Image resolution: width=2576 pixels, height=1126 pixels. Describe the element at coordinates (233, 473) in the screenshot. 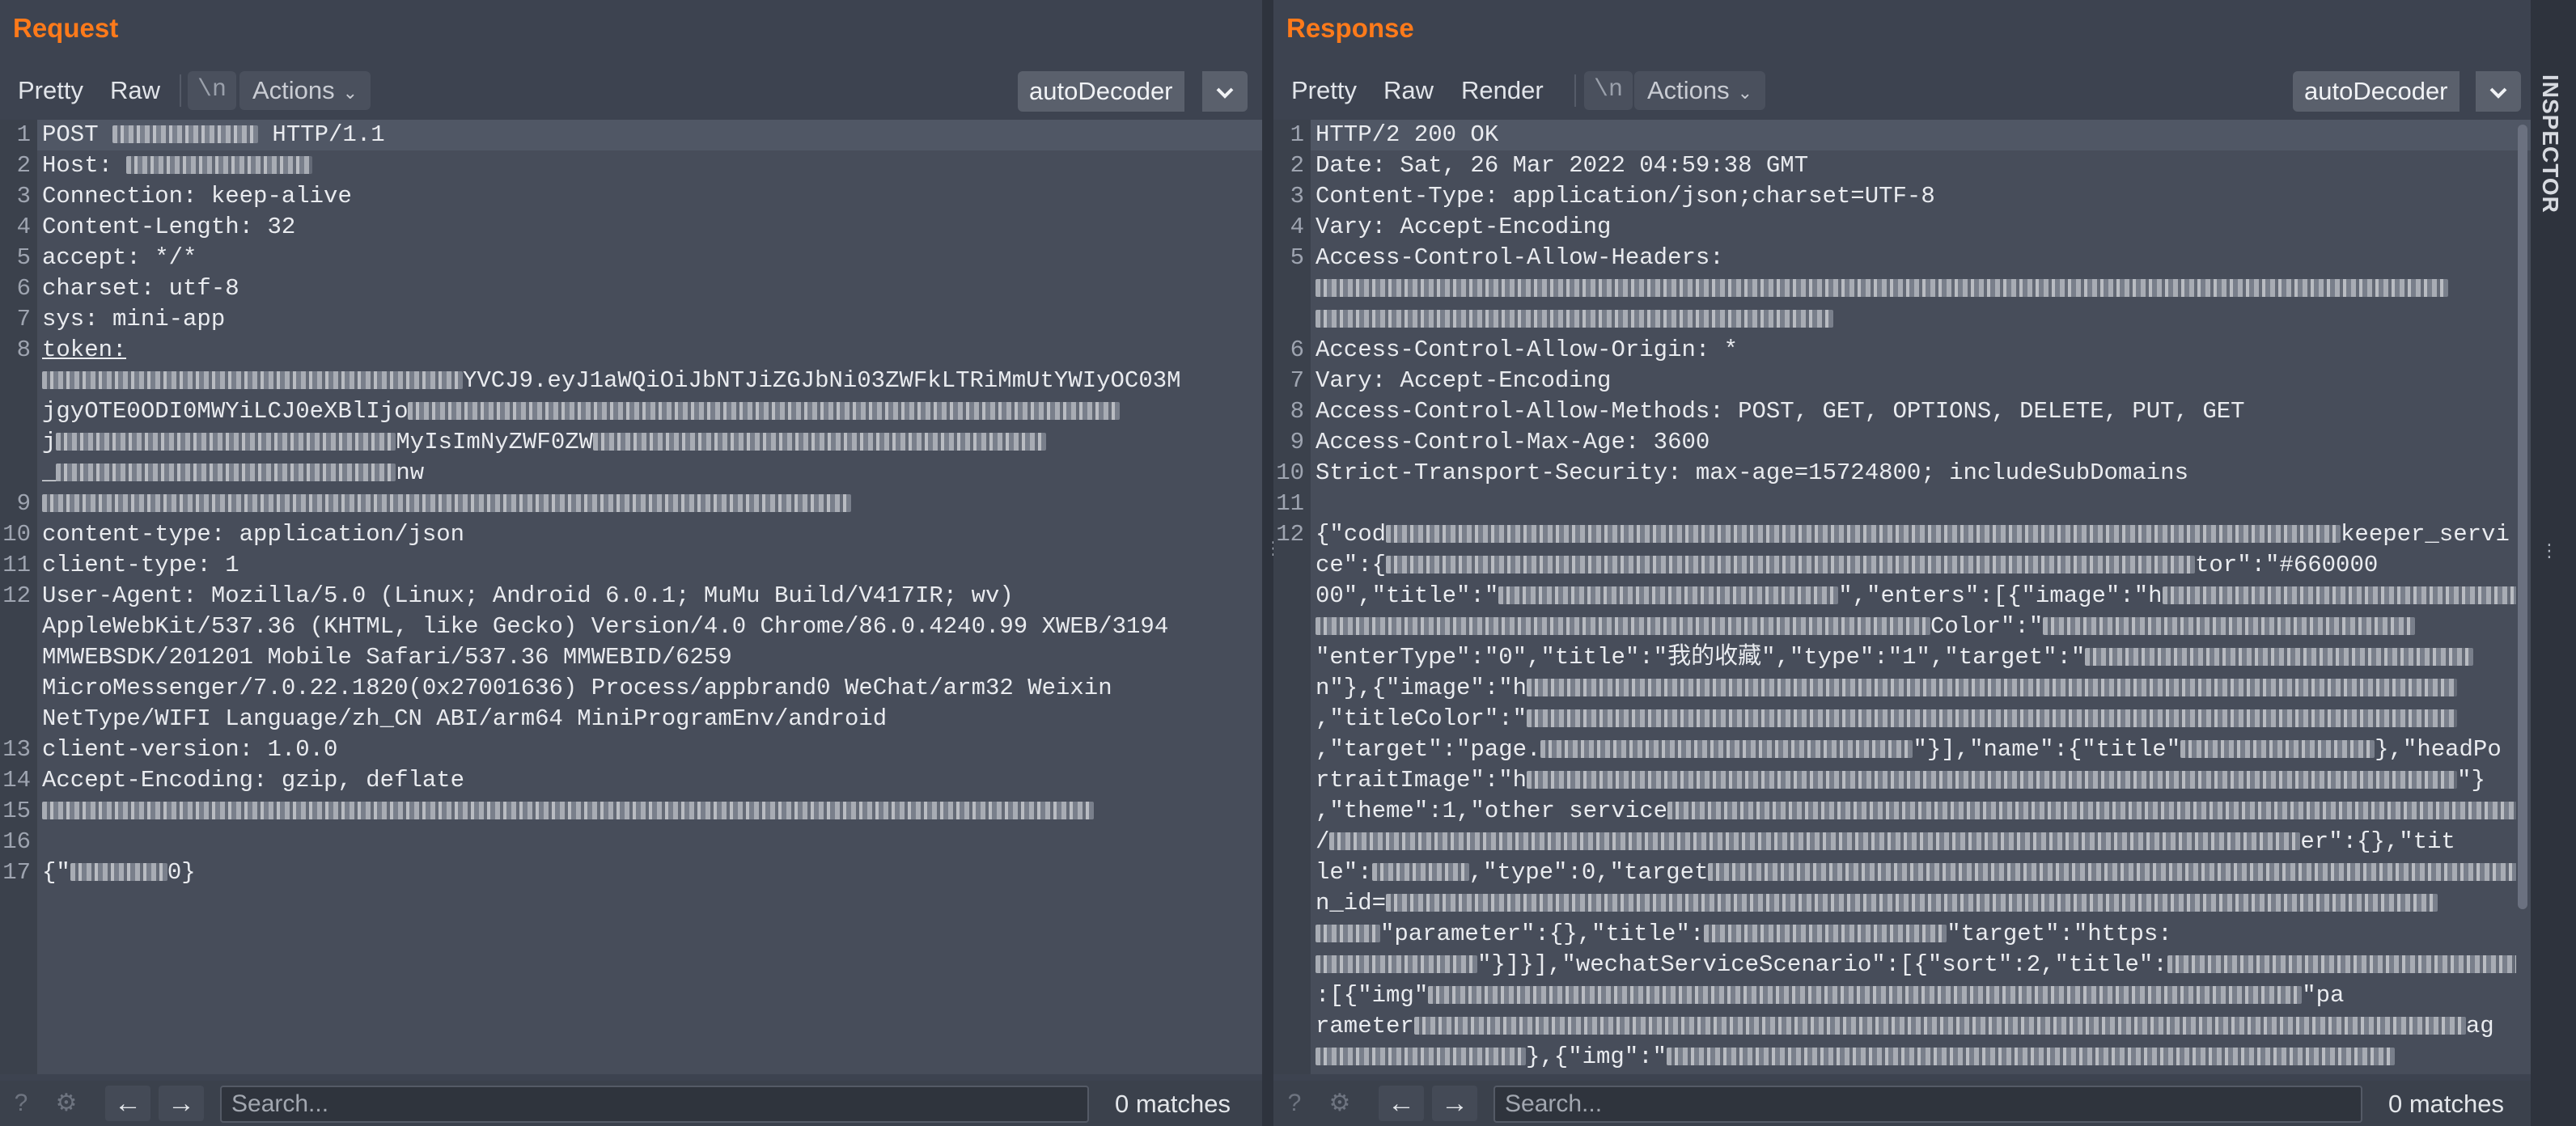

I see `line-content: _ nw` at that location.